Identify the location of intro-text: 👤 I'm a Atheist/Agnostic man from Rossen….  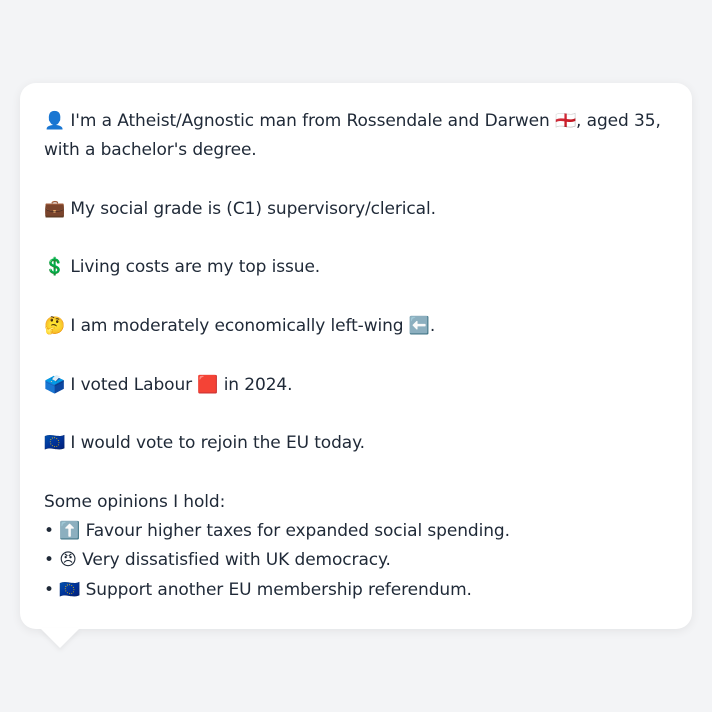
(355, 136).